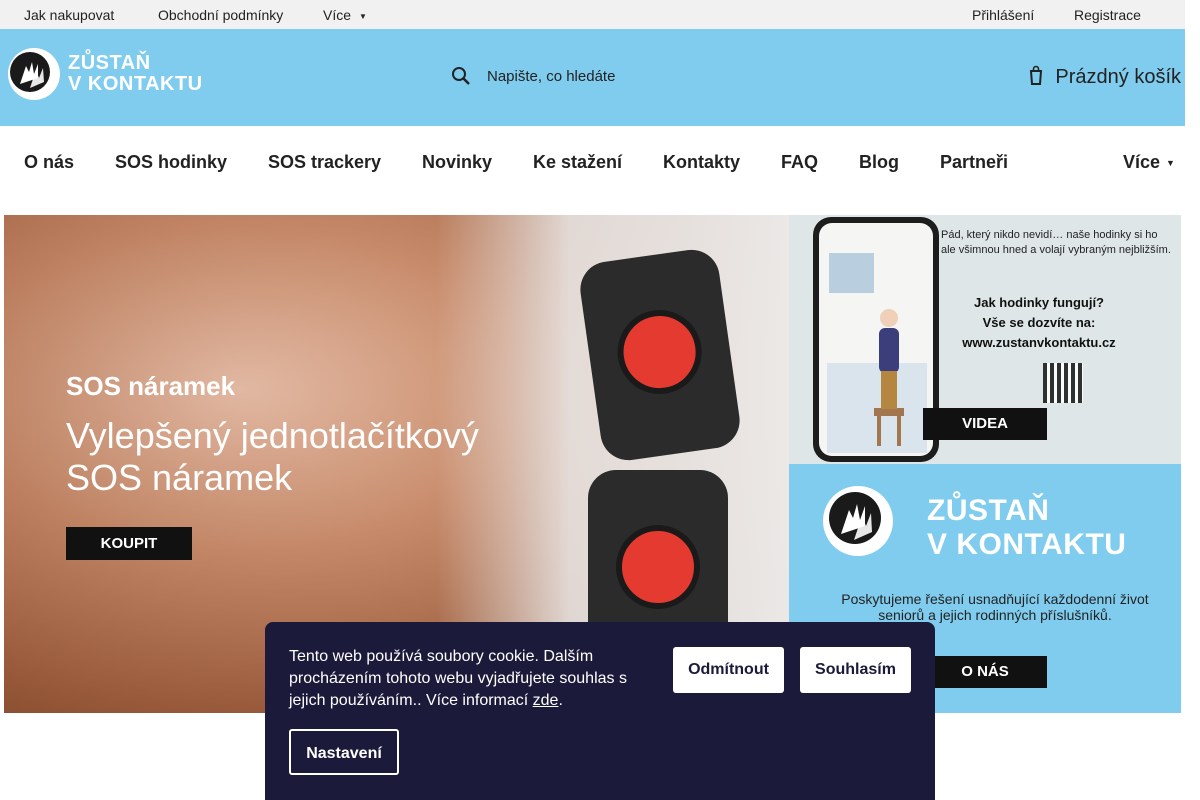 This screenshot has width=1200, height=800. Describe the element at coordinates (171, 162) in the screenshot. I see `nav-item-sos-hodinky: SOS hodinky` at that location.